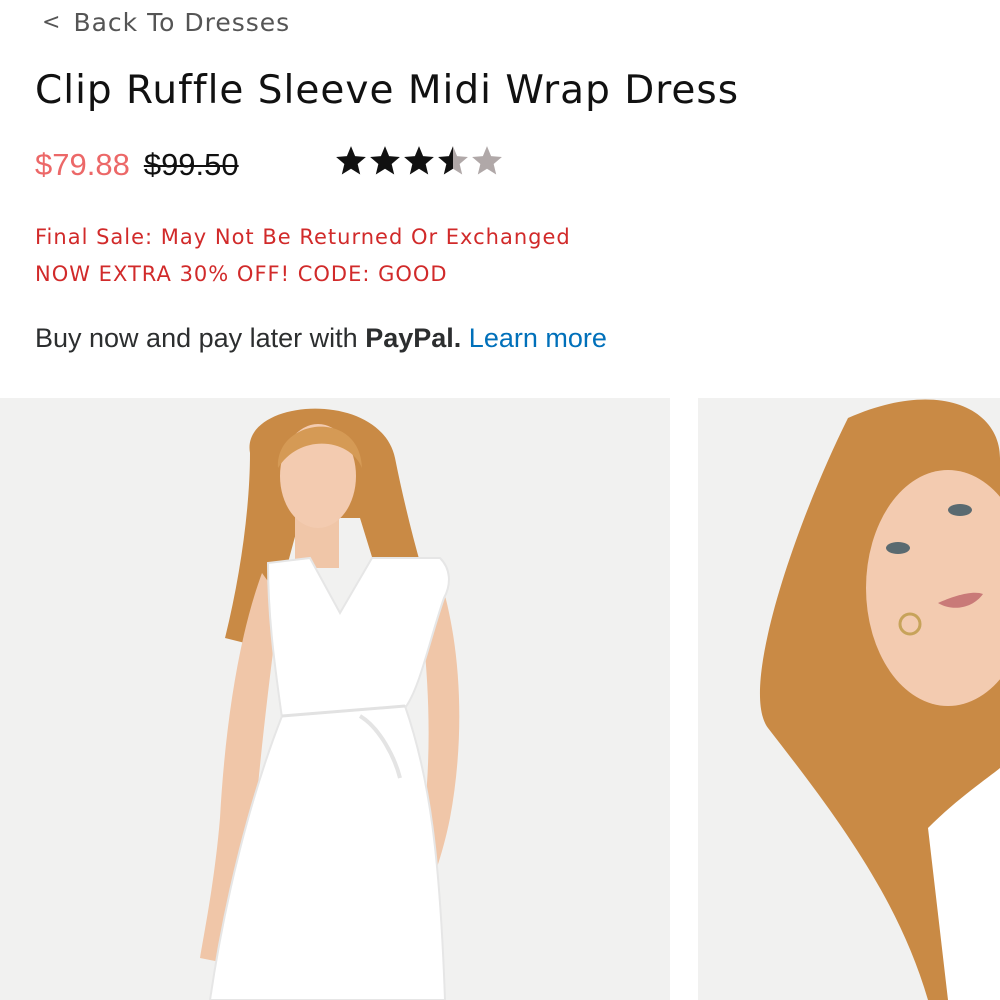 The image size is (1000, 1000). What do you see at coordinates (538, 338) in the screenshot?
I see `paypal-learn-more-link: Learn more` at bounding box center [538, 338].